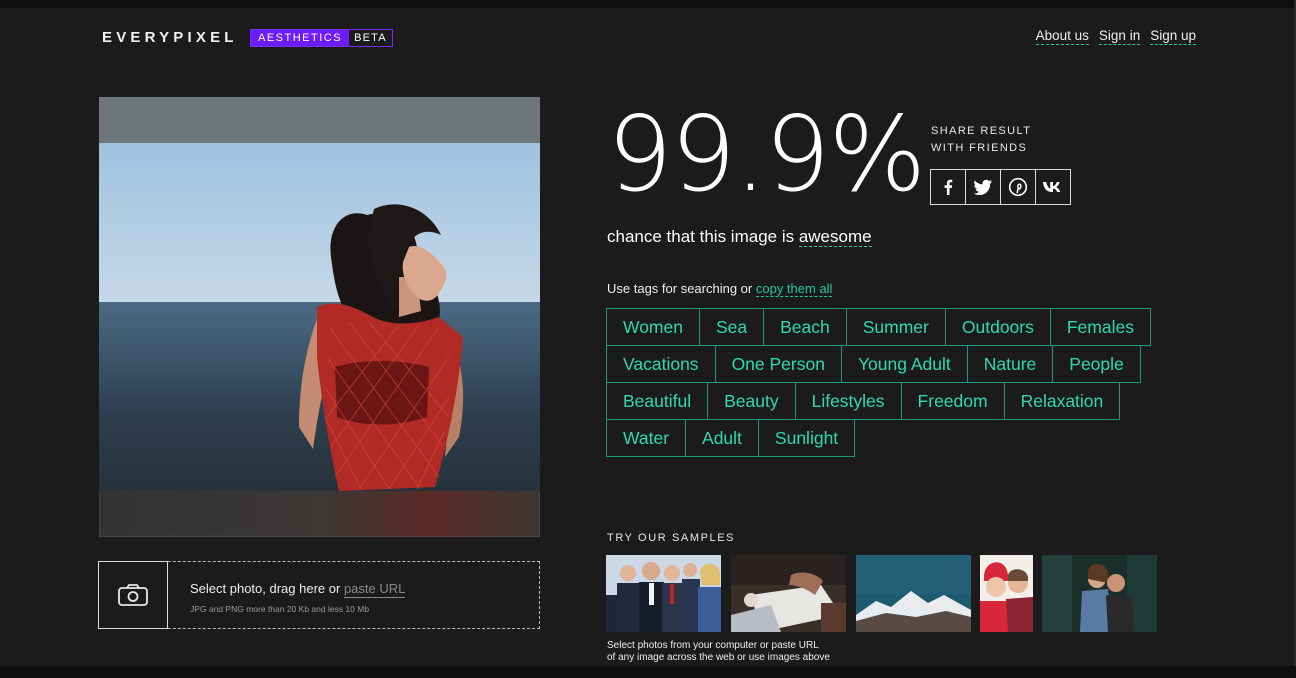 This screenshot has height=678, width=1296. I want to click on sample-desk-image, so click(788, 593).